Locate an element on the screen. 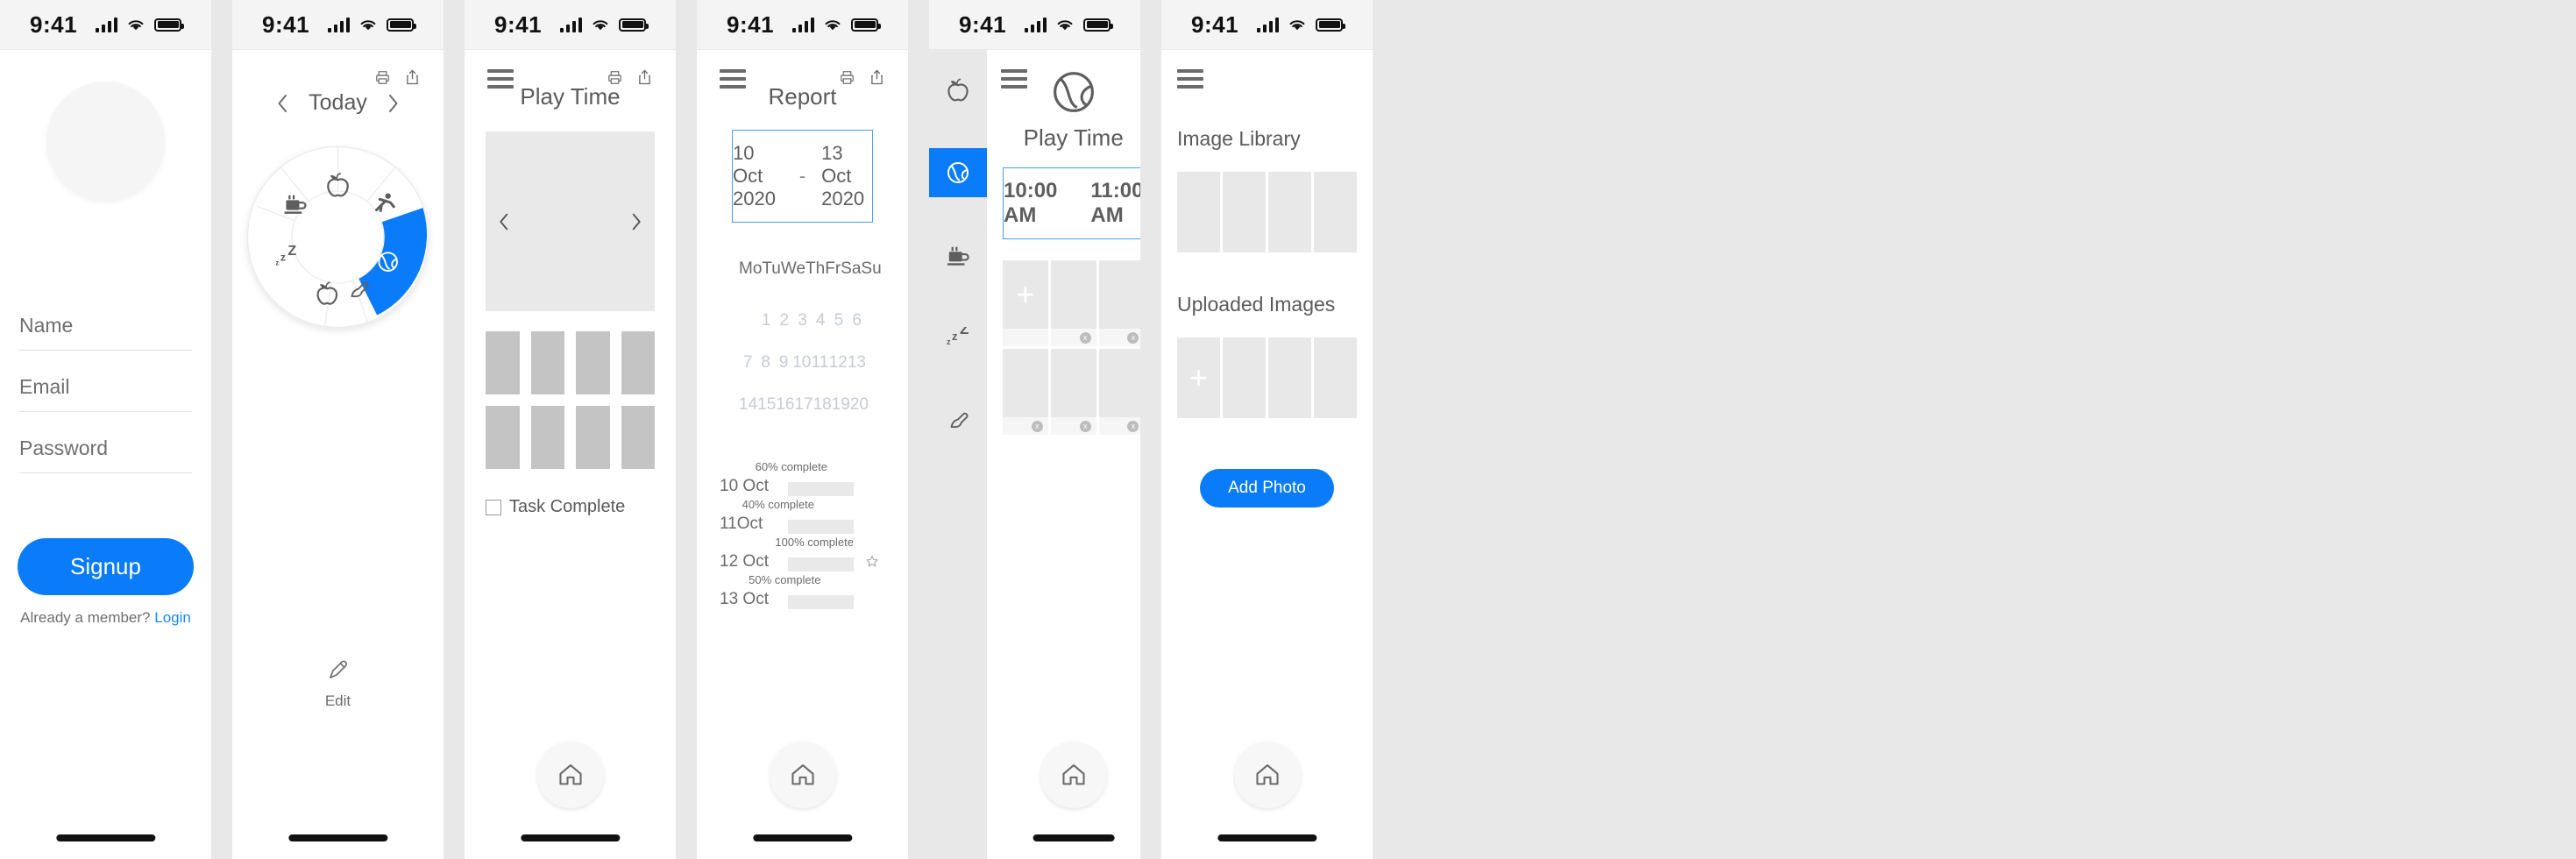  calendar-day: 18 is located at coordinates (822, 405).